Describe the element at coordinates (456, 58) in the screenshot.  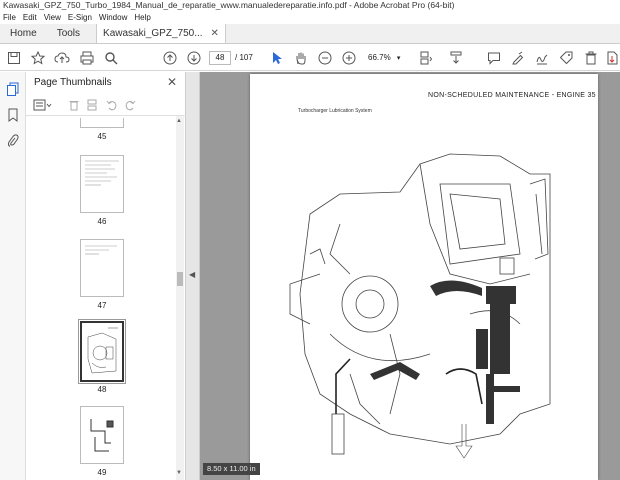
I see `scroll-mode-icon` at that location.